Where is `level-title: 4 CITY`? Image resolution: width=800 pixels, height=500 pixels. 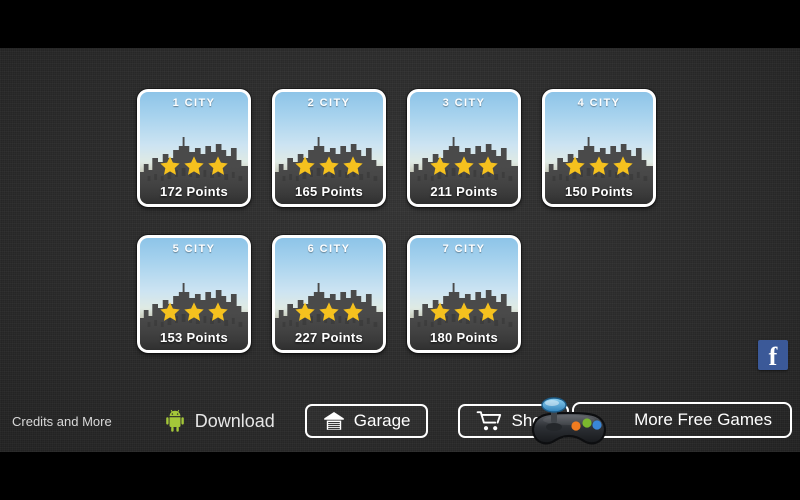
level-title: 4 CITY is located at coordinates (599, 103).